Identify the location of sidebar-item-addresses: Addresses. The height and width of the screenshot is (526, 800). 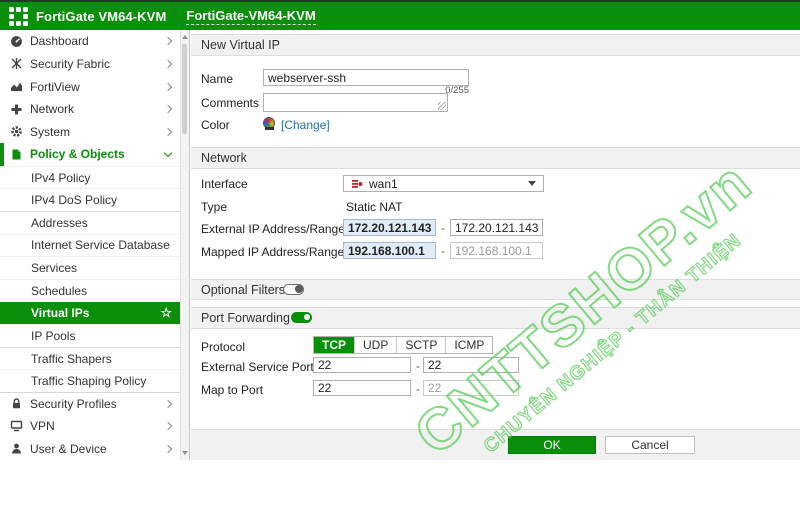
(90, 222).